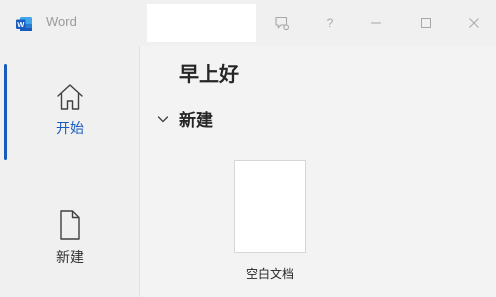 Image resolution: width=496 pixels, height=297 pixels. What do you see at coordinates (270, 206) in the screenshot?
I see `blank-document-template` at bounding box center [270, 206].